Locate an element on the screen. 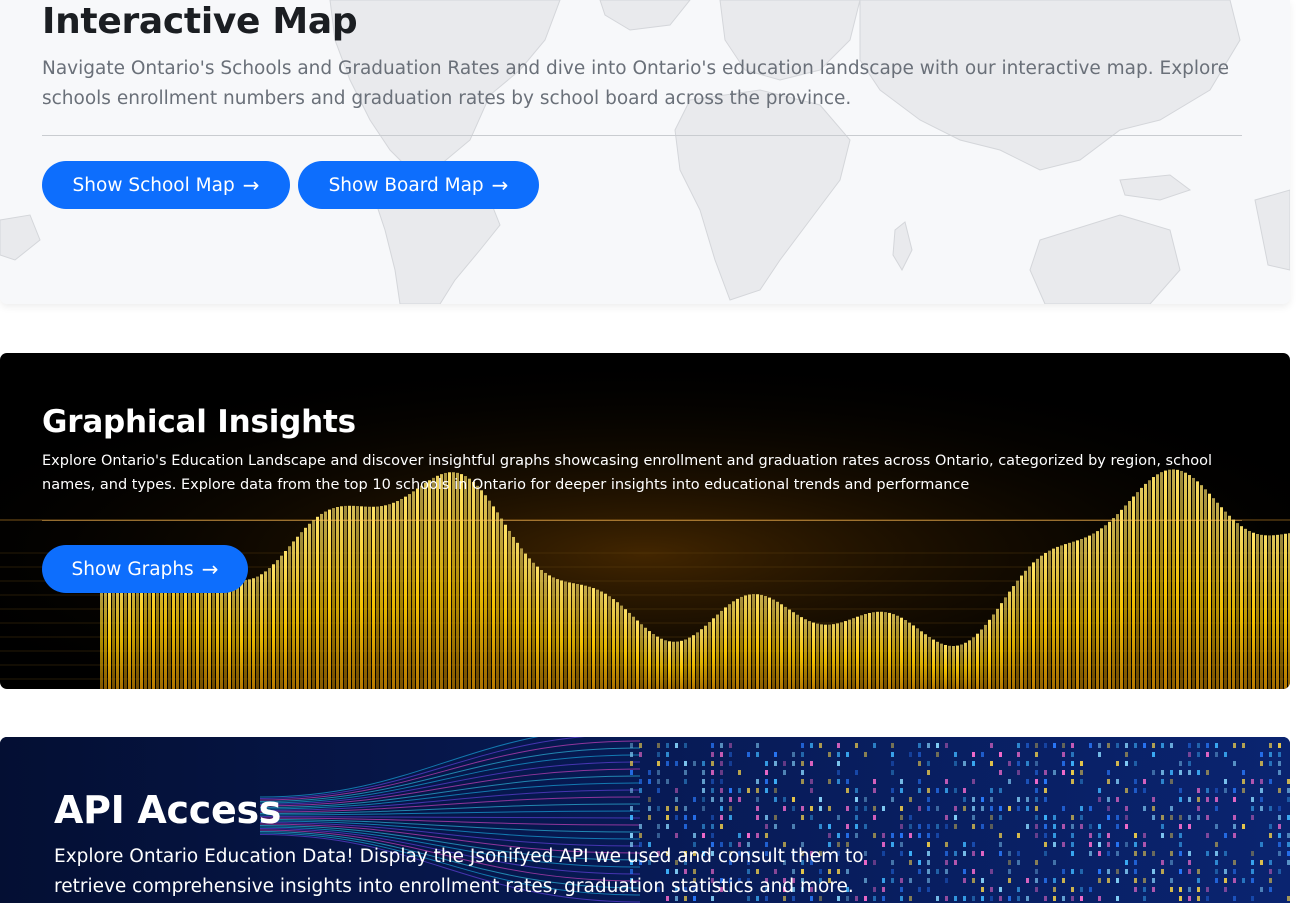 Image resolution: width=1297 pixels, height=903 pixels. show-board-map-button: Show Board Map → is located at coordinates (418, 185).